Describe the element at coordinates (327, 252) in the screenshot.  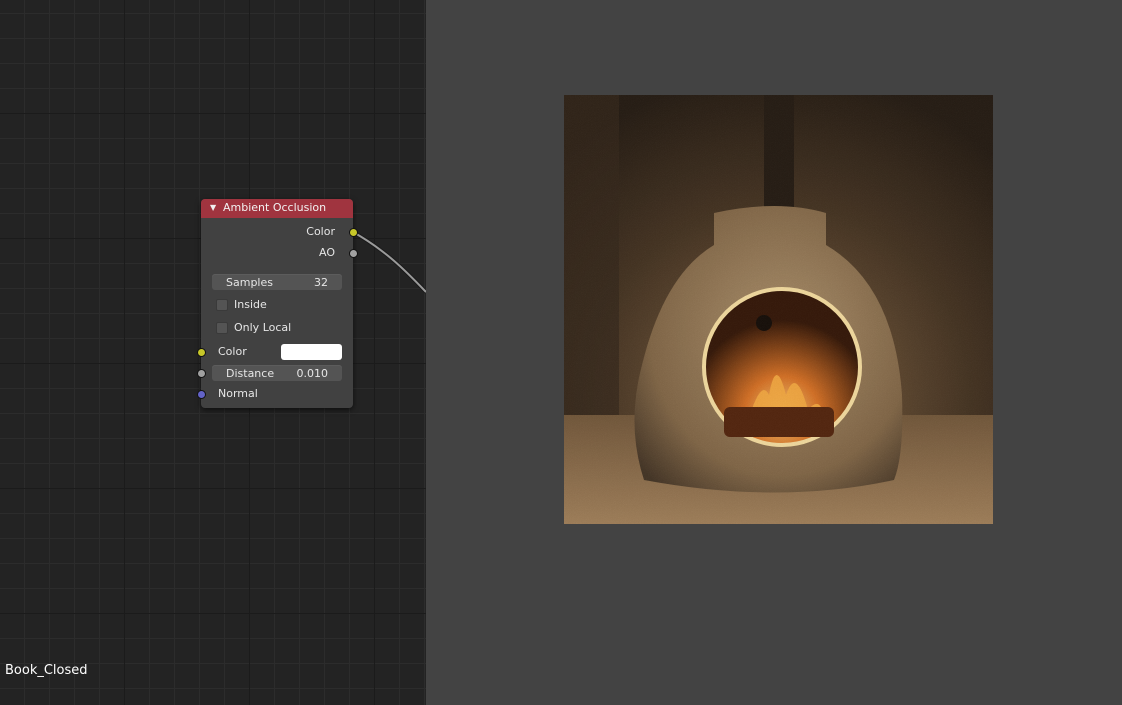
I see `output-ao-label: AO` at that location.